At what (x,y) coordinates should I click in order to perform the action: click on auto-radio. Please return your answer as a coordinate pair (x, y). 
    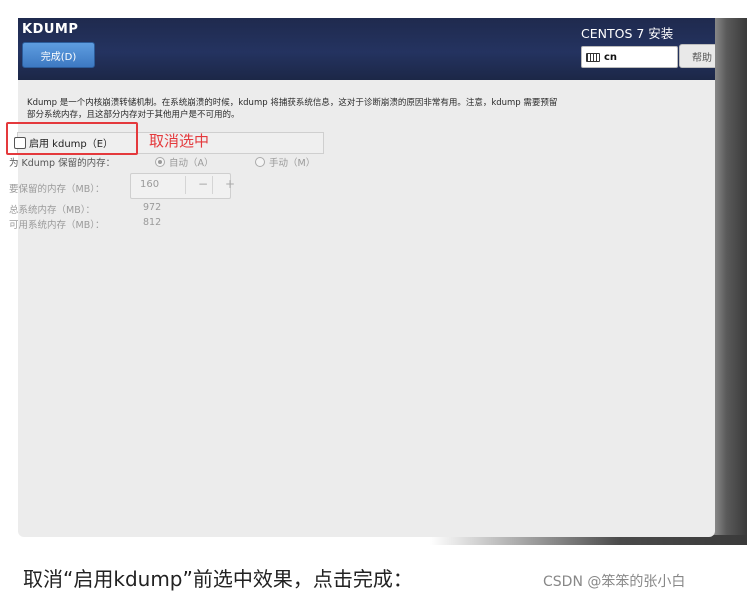
    Looking at the image, I should click on (160, 162).